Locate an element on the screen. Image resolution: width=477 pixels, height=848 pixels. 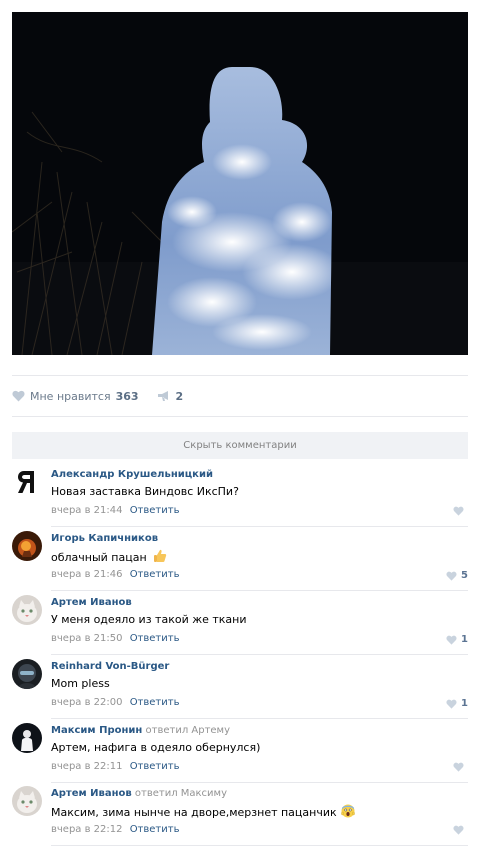
comment-time: вчера в 21:44 is located at coordinates (87, 510).